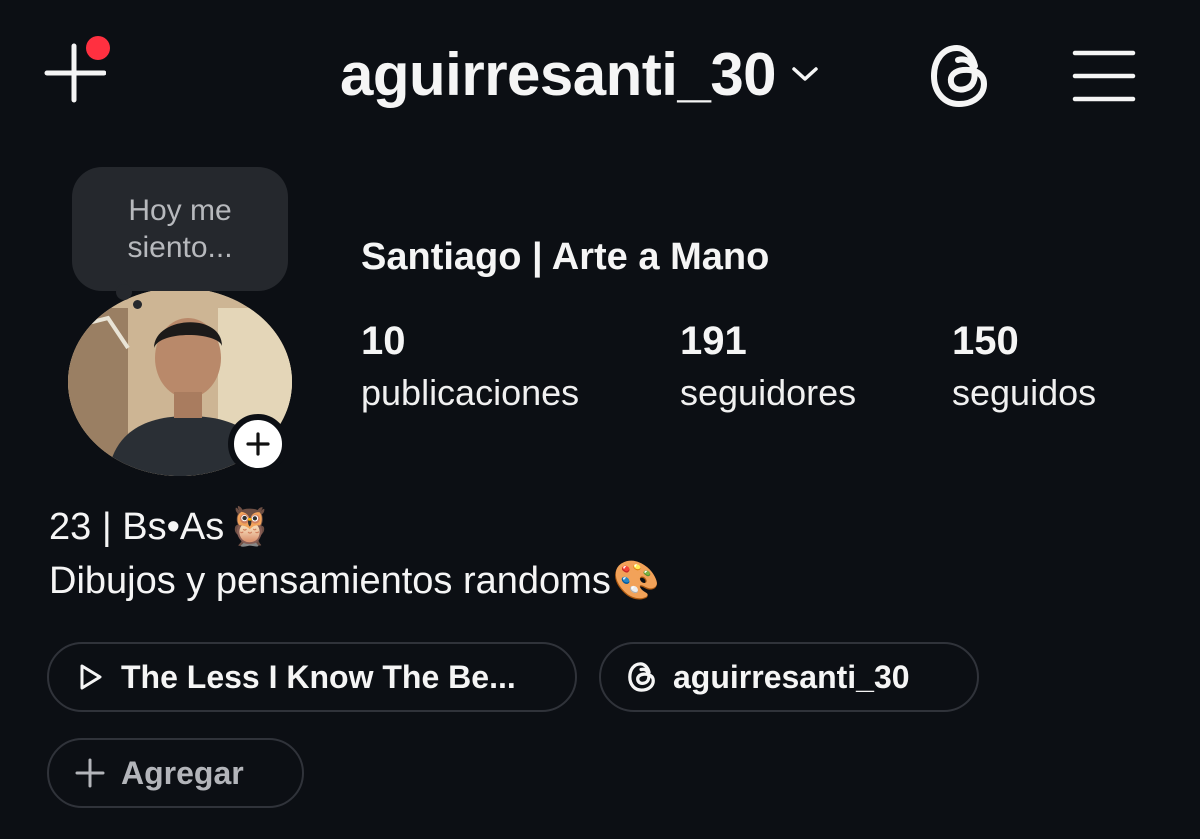  What do you see at coordinates (1024, 392) in the screenshot?
I see `following-label: seguidos` at bounding box center [1024, 392].